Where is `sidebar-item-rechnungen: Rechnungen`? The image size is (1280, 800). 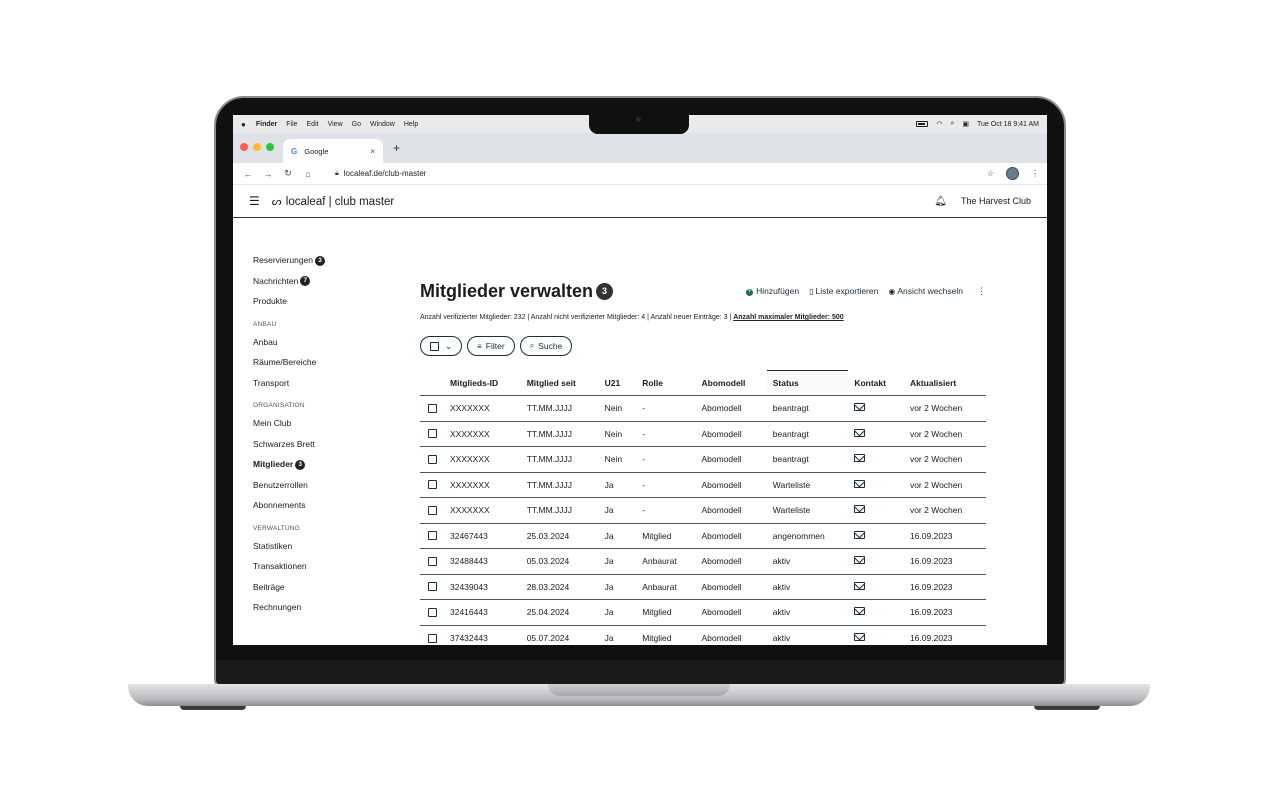
sidebar-item-rechnungen: Rechnungen is located at coordinates (328, 607).